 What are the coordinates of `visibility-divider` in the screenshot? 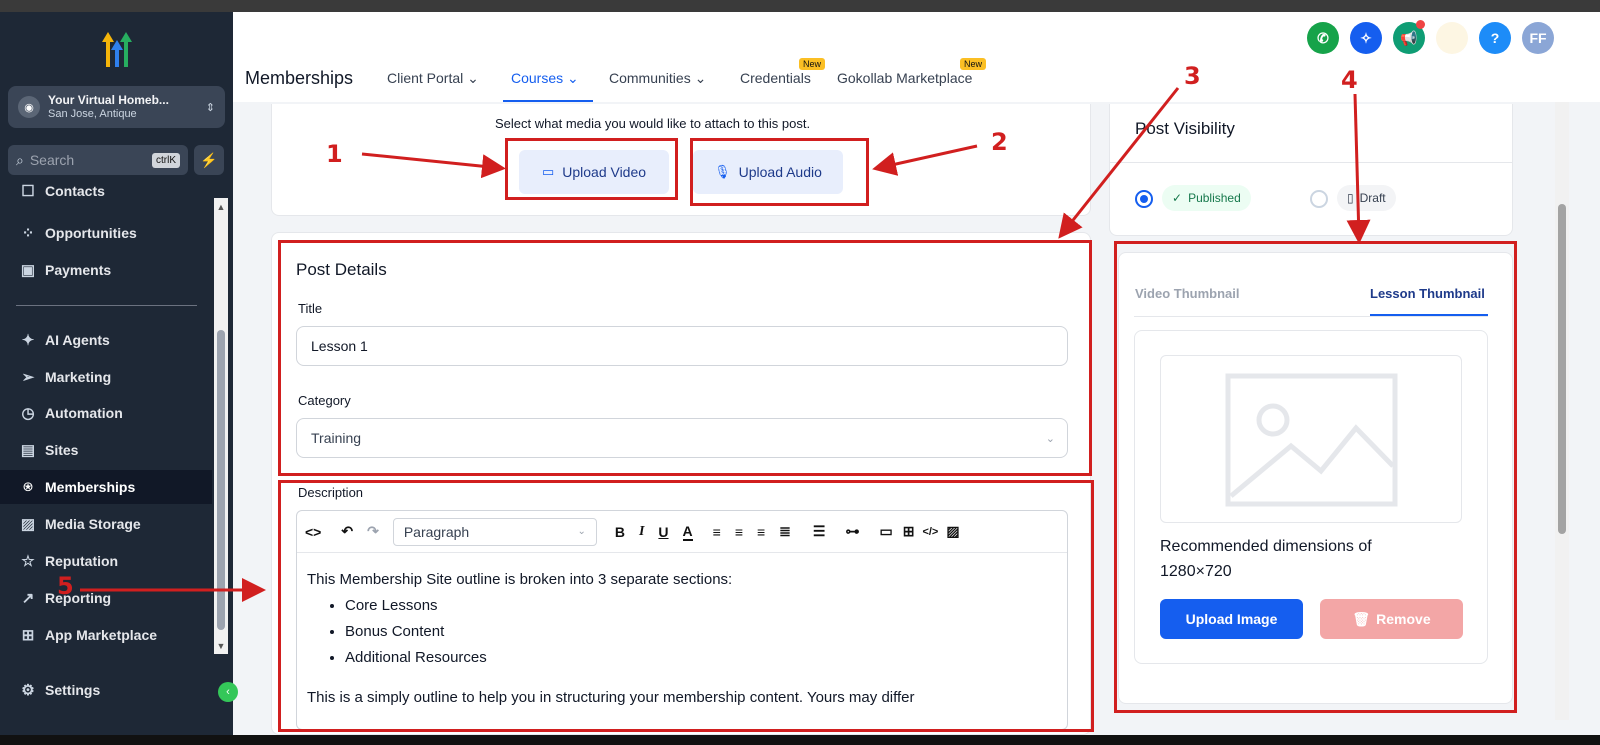 It's located at (1311, 162).